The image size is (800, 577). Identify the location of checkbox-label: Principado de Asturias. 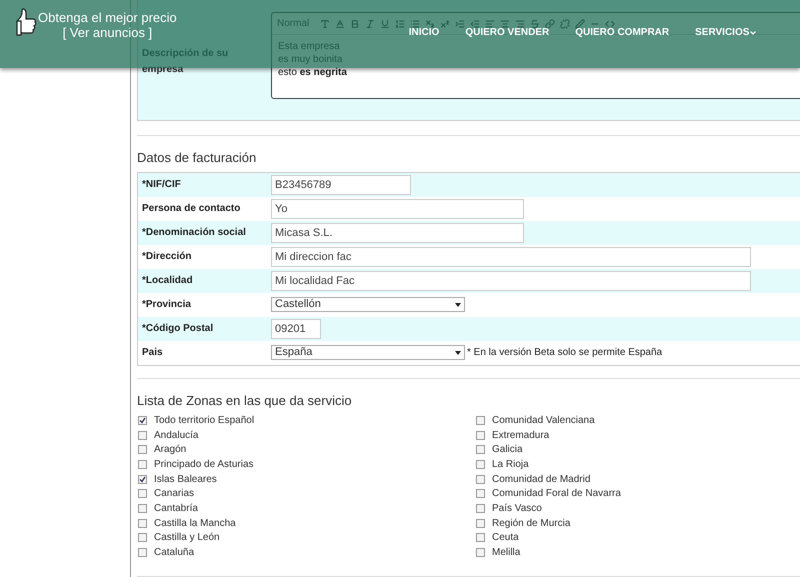
(204, 465).